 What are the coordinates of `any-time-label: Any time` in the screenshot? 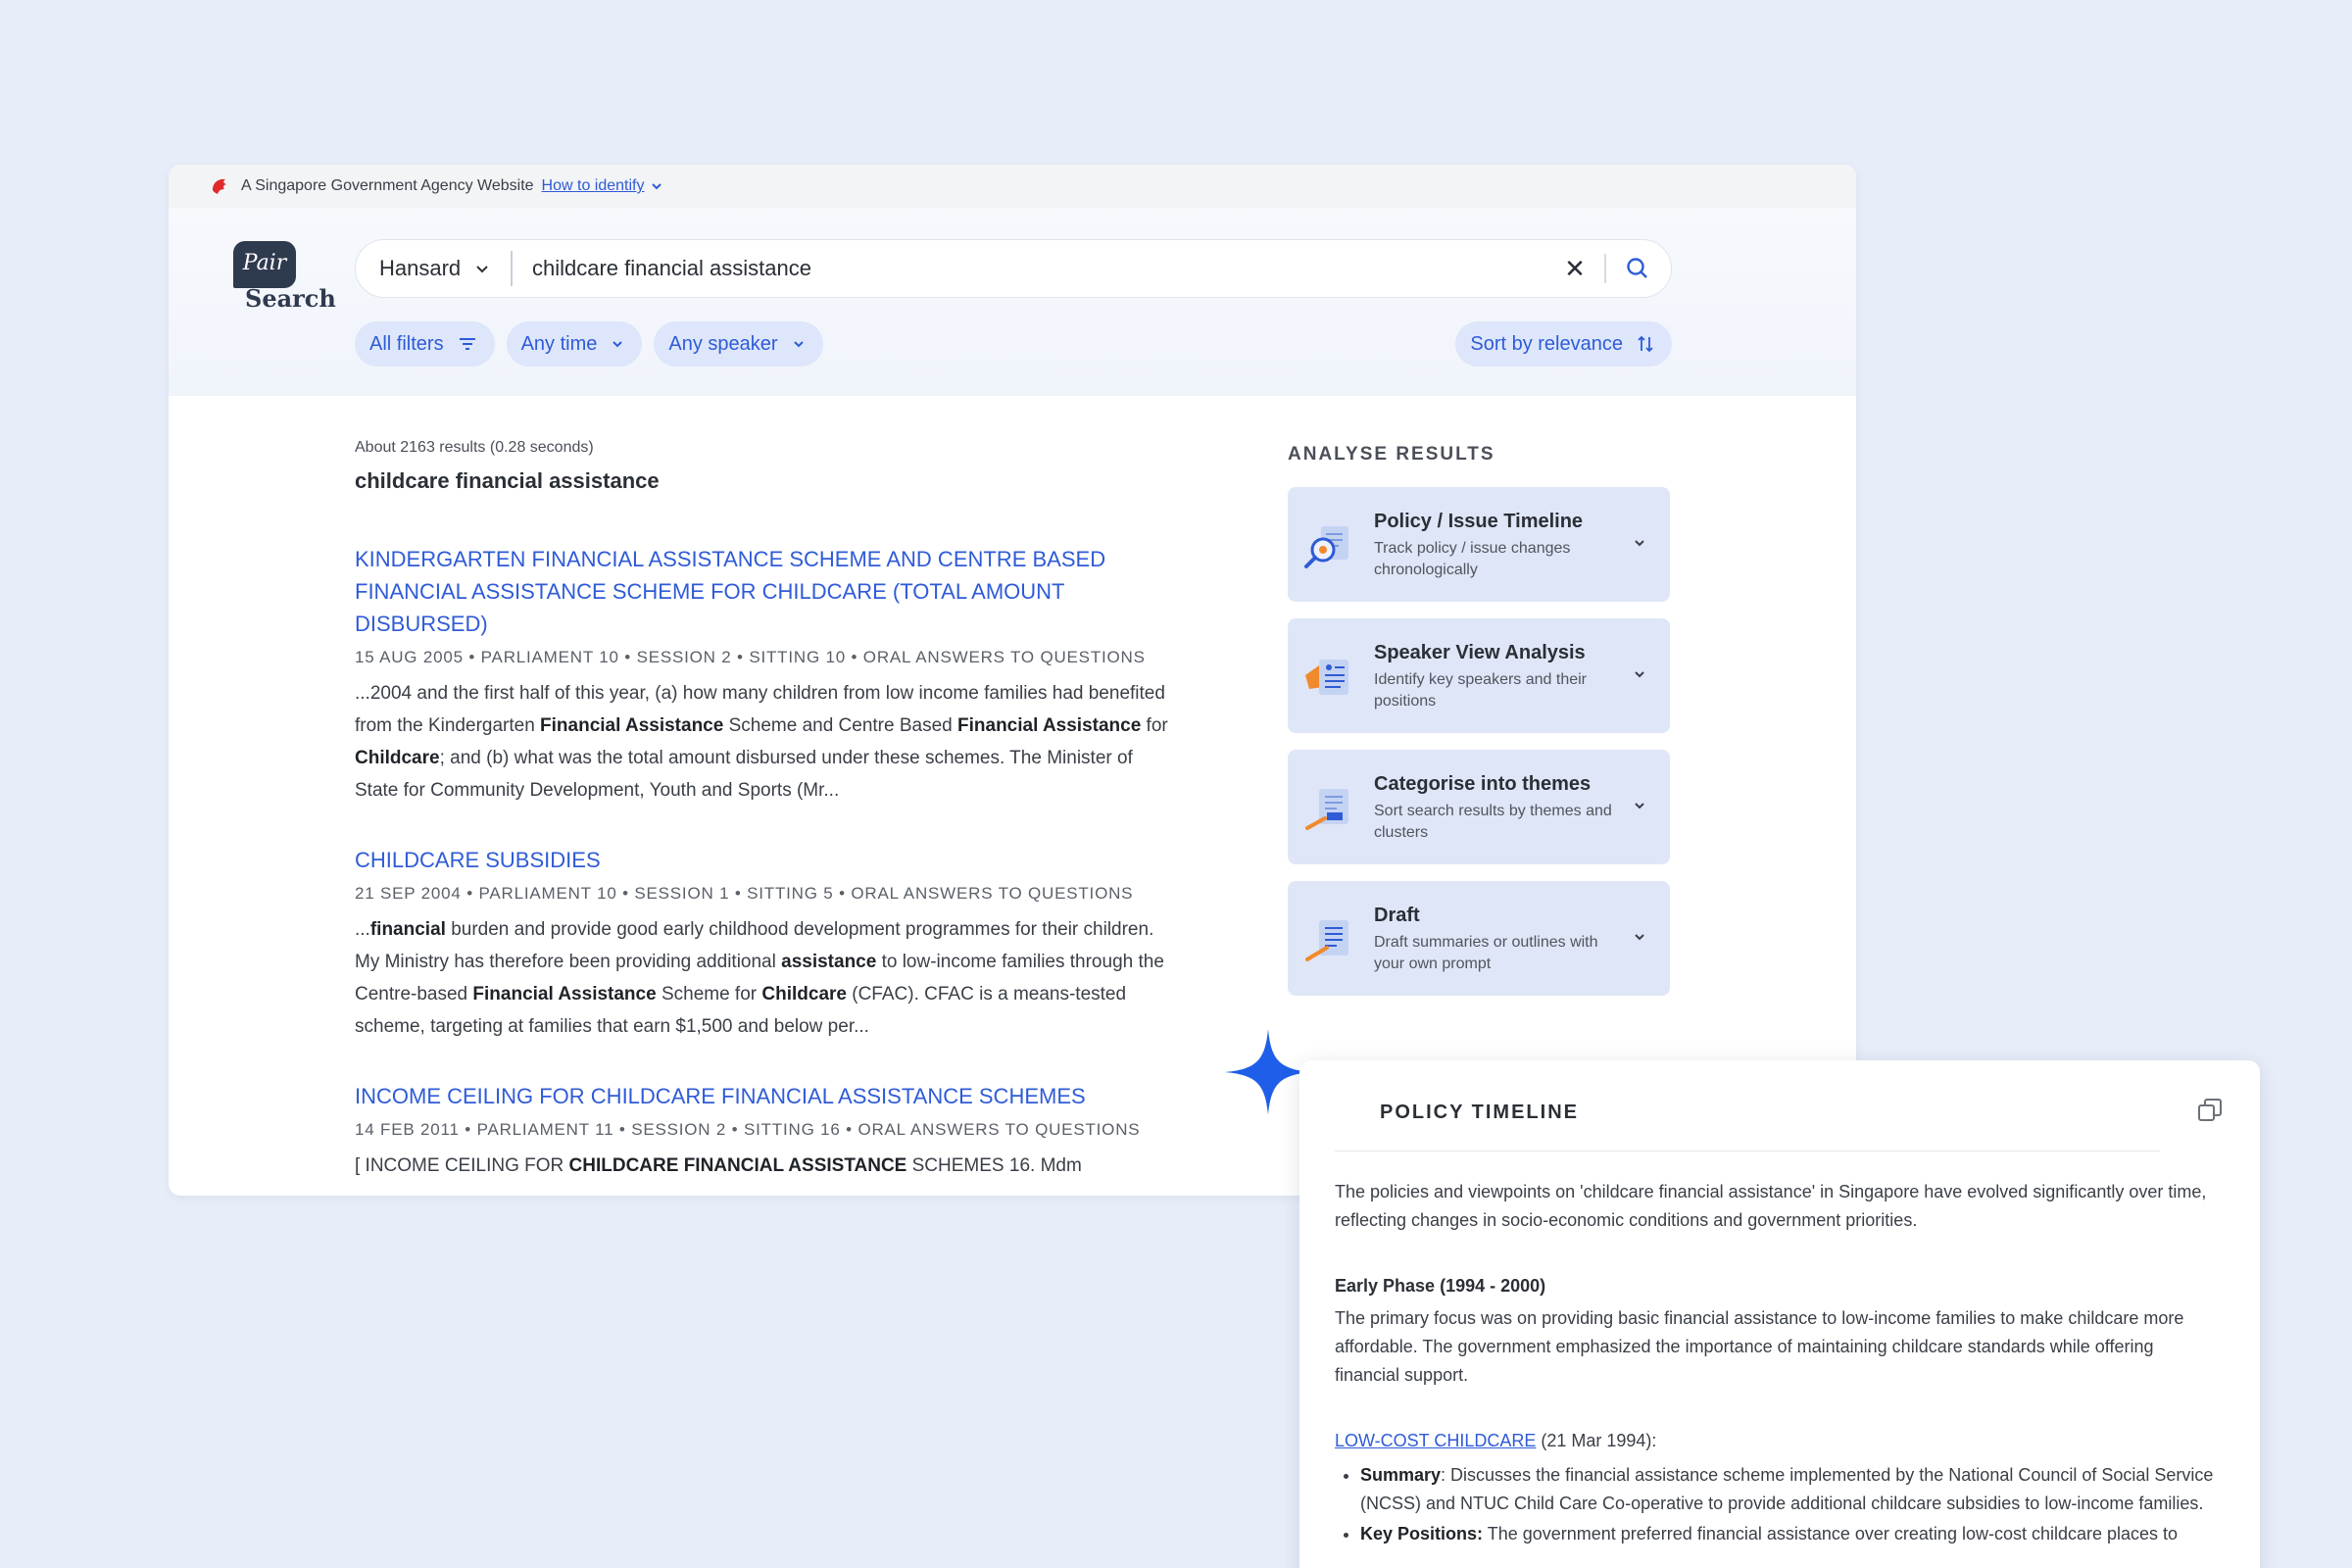 It's located at (559, 343).